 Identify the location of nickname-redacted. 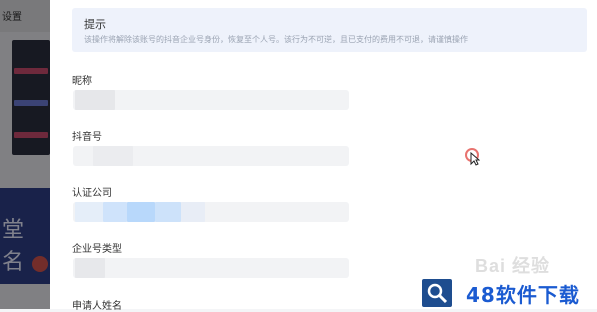
(95, 100).